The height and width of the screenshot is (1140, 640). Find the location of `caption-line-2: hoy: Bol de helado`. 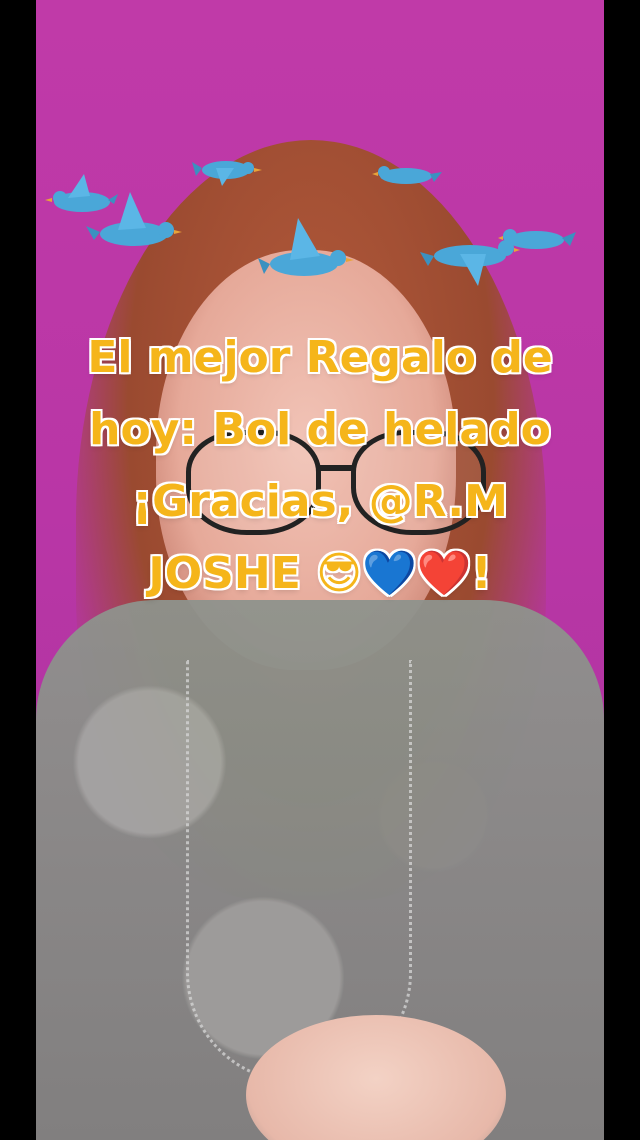

caption-line-2: hoy: Bol de helado is located at coordinates (320, 429).